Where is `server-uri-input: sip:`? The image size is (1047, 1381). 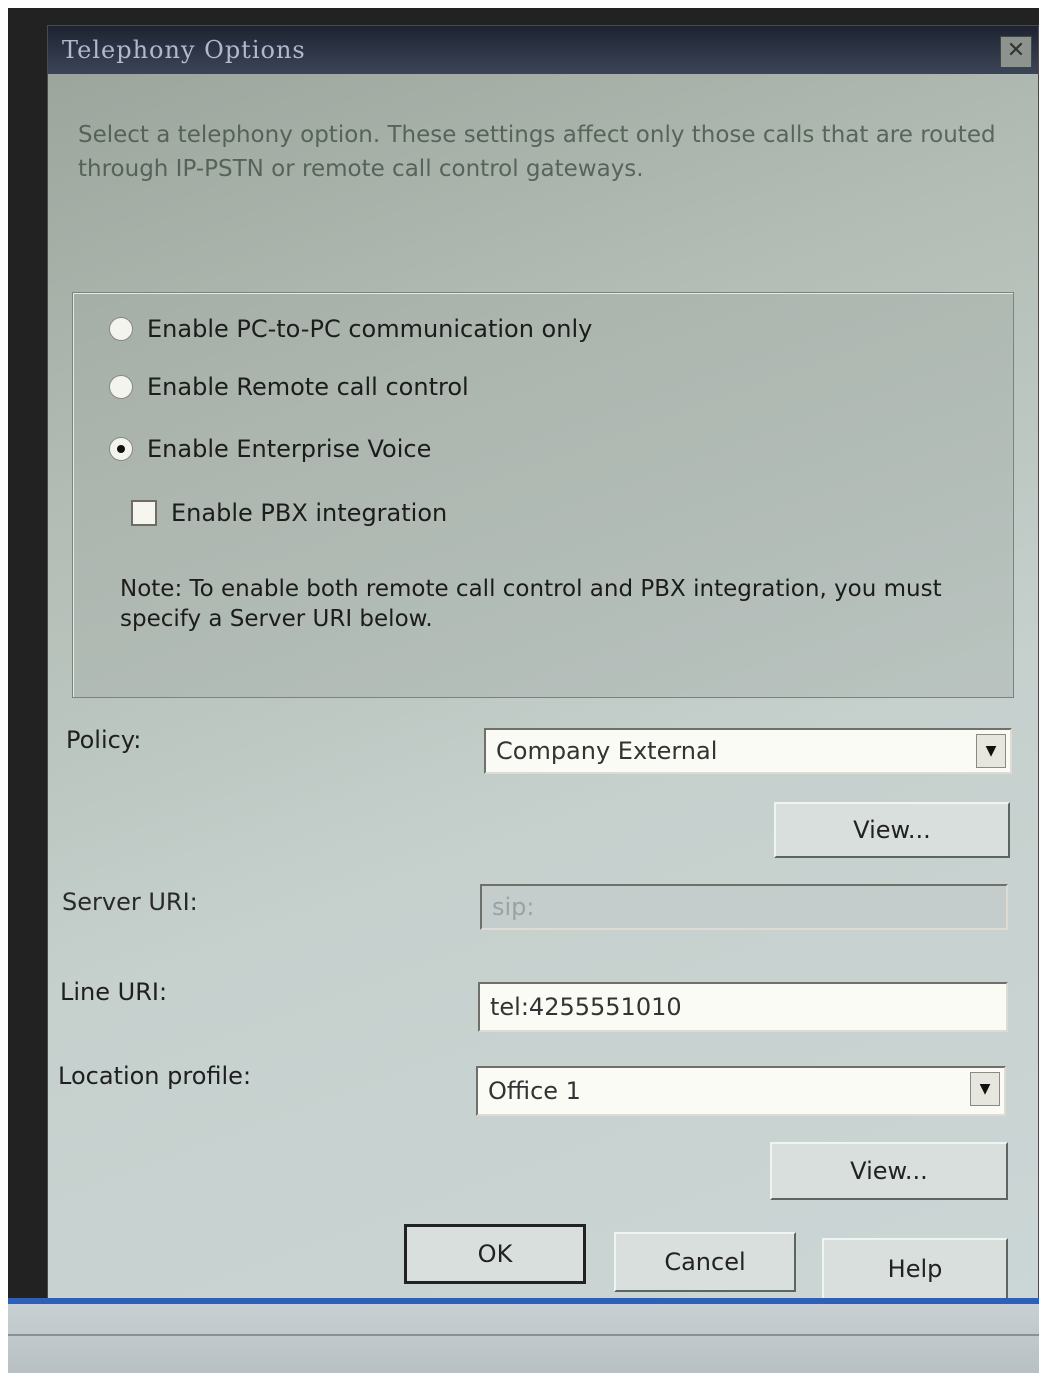
server-uri-input: sip: is located at coordinates (744, 907).